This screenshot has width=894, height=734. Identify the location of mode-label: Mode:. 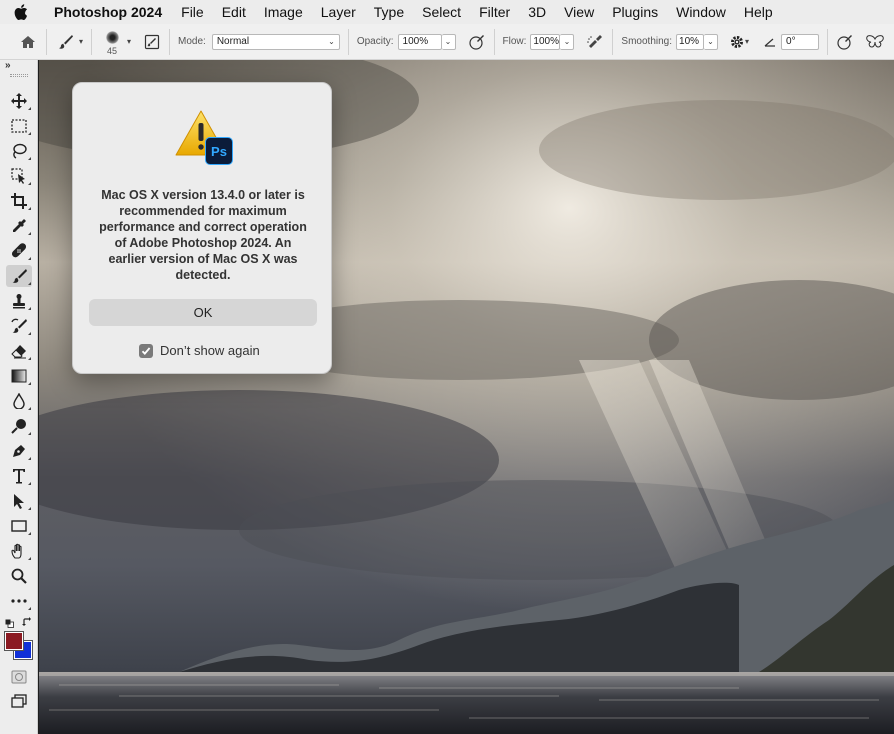
(192, 41).